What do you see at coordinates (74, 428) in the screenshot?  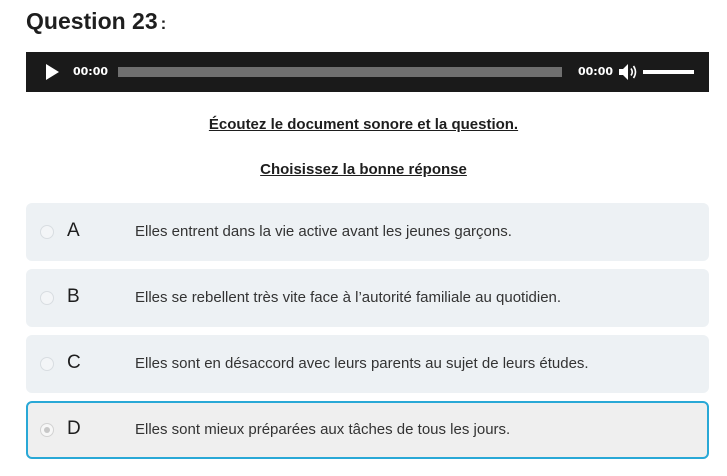 I see `option-letter: D` at bounding box center [74, 428].